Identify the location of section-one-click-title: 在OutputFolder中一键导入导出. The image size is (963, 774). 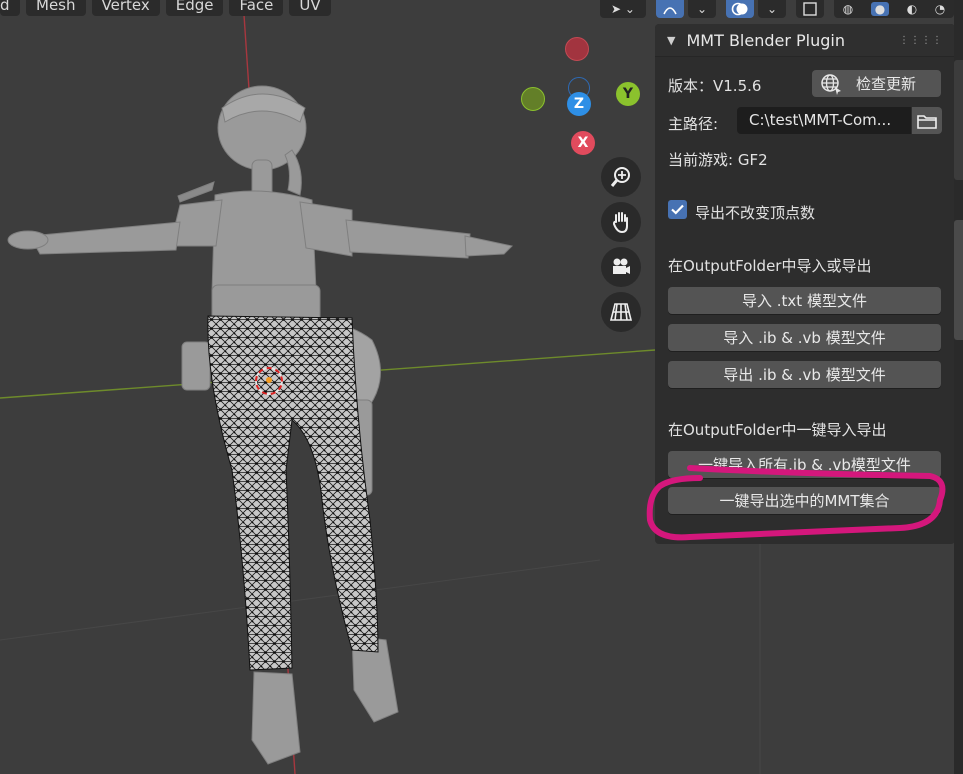
(777, 430).